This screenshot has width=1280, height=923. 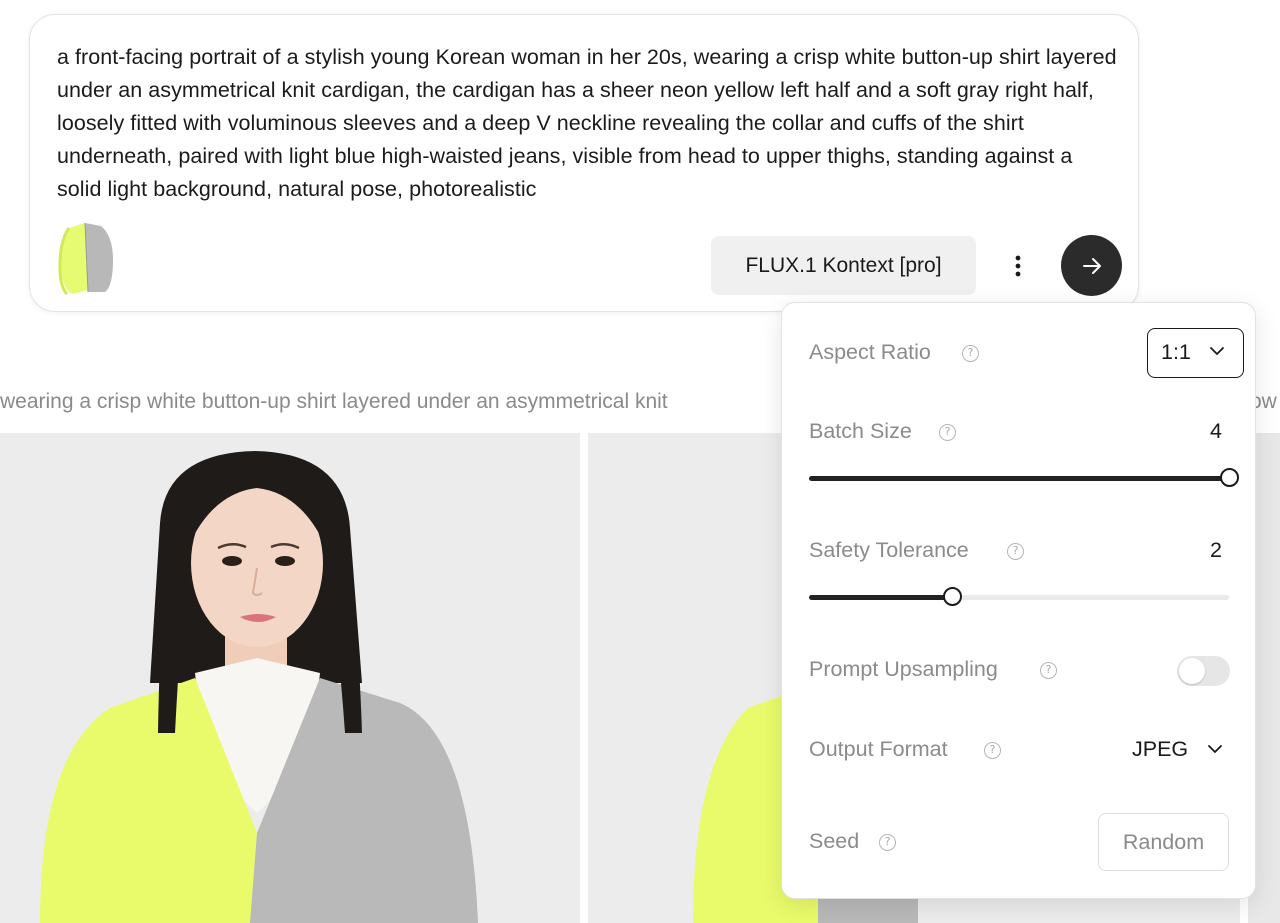 I want to click on output-format-select: JPEG, so click(x=1182, y=751).